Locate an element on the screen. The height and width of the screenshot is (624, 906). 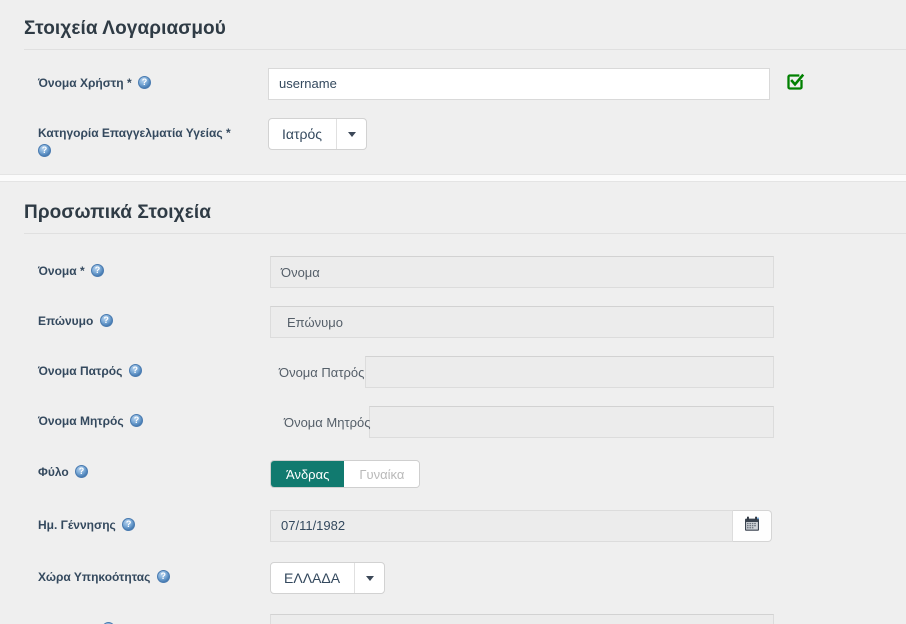
form-row-profession-category: Κατηγορία Επαγγελματία Υγείας * Ιατρός is located at coordinates (453, 138).